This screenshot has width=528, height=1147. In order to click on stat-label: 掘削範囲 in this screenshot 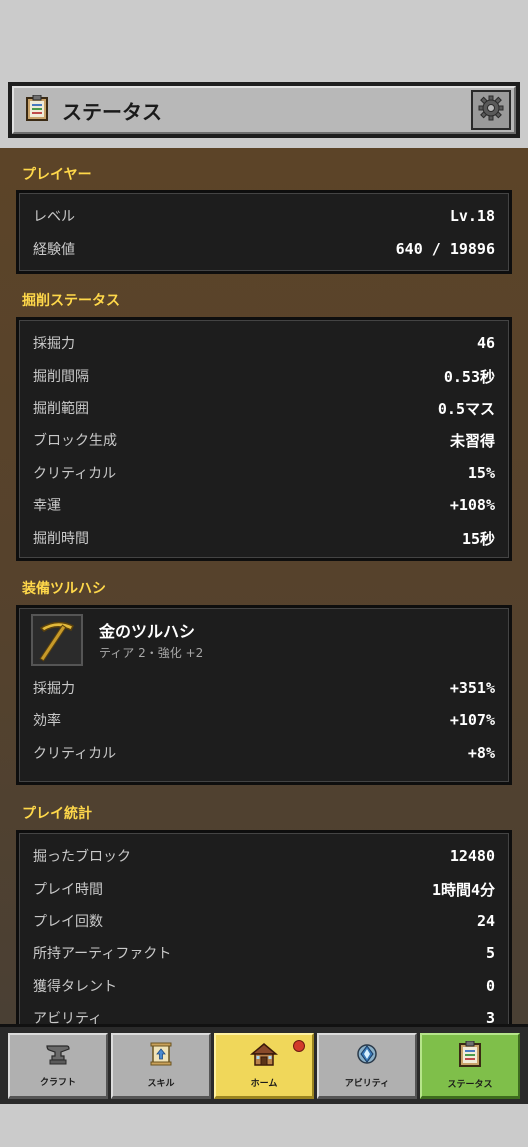, I will do `click(61, 409)`.